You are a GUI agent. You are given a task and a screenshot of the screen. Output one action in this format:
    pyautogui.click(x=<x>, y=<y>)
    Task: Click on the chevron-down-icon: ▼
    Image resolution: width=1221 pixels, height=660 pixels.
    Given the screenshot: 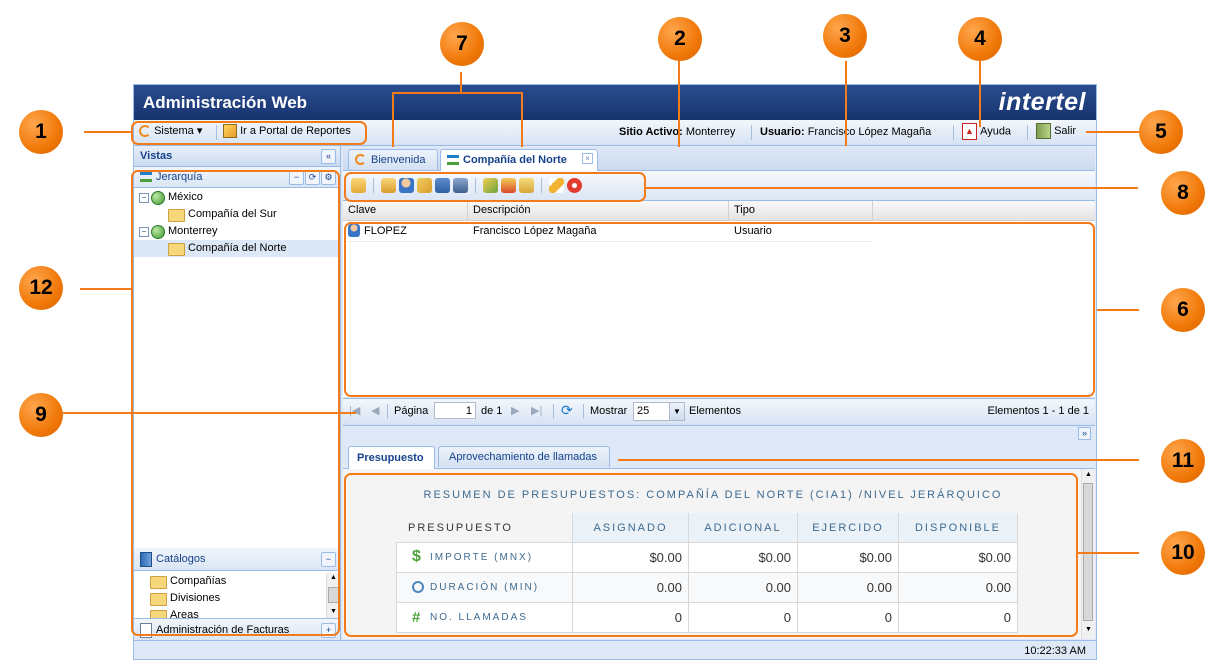 What is the action you would take?
    pyautogui.click(x=676, y=411)
    